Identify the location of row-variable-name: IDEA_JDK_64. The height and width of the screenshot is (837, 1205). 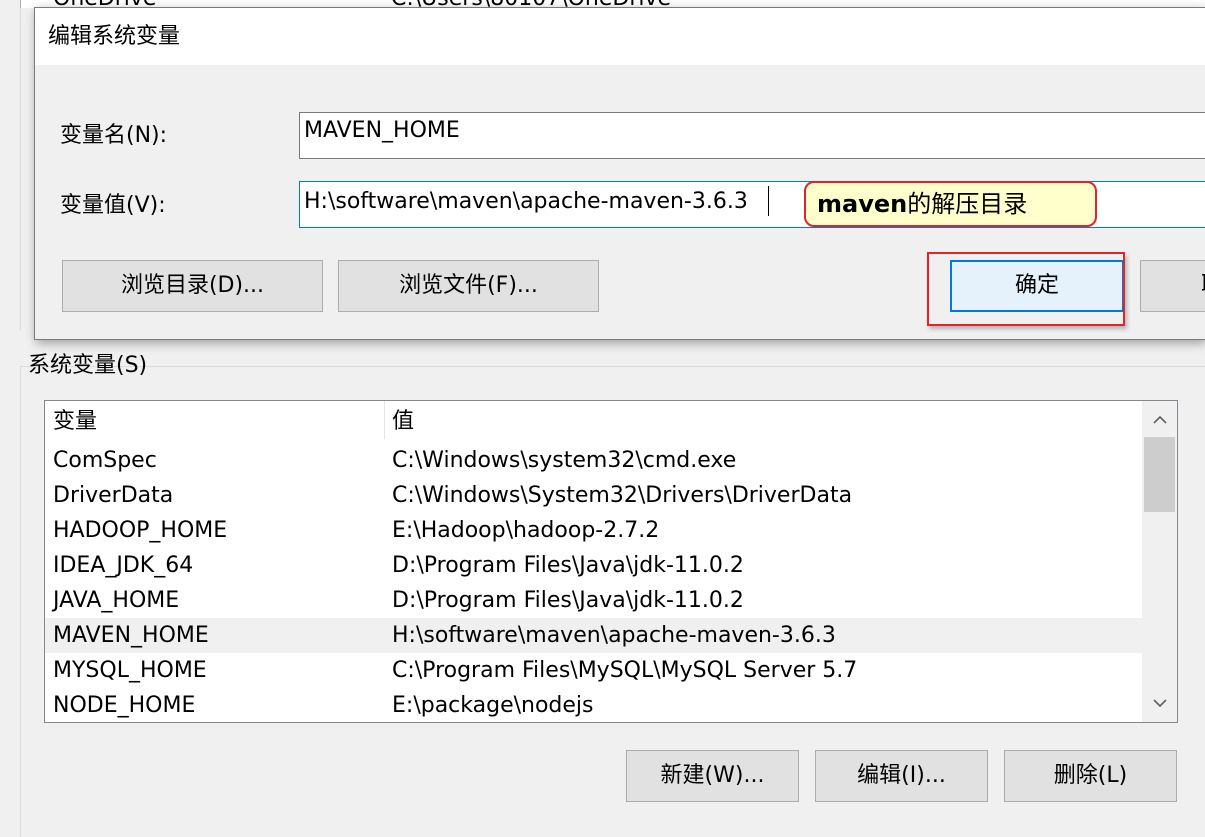
(123, 565).